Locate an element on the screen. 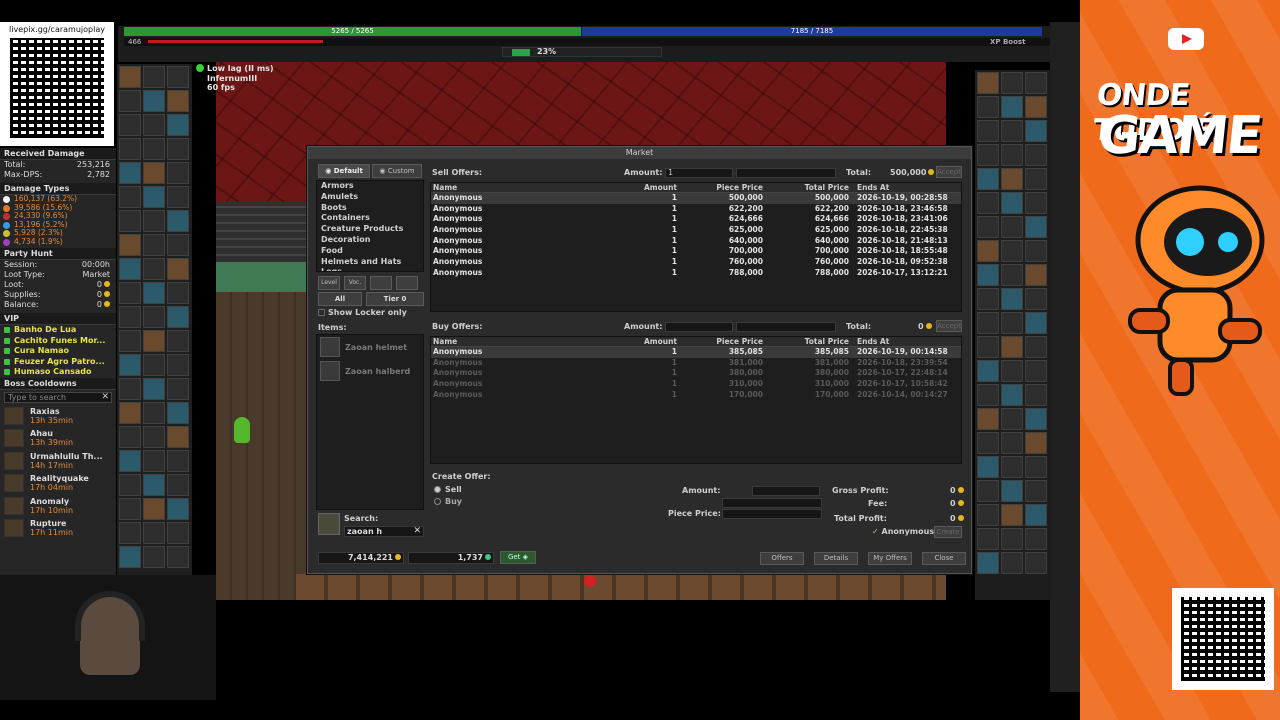 The image size is (1280, 720). buy-radio: Buy is located at coordinates (448, 501).